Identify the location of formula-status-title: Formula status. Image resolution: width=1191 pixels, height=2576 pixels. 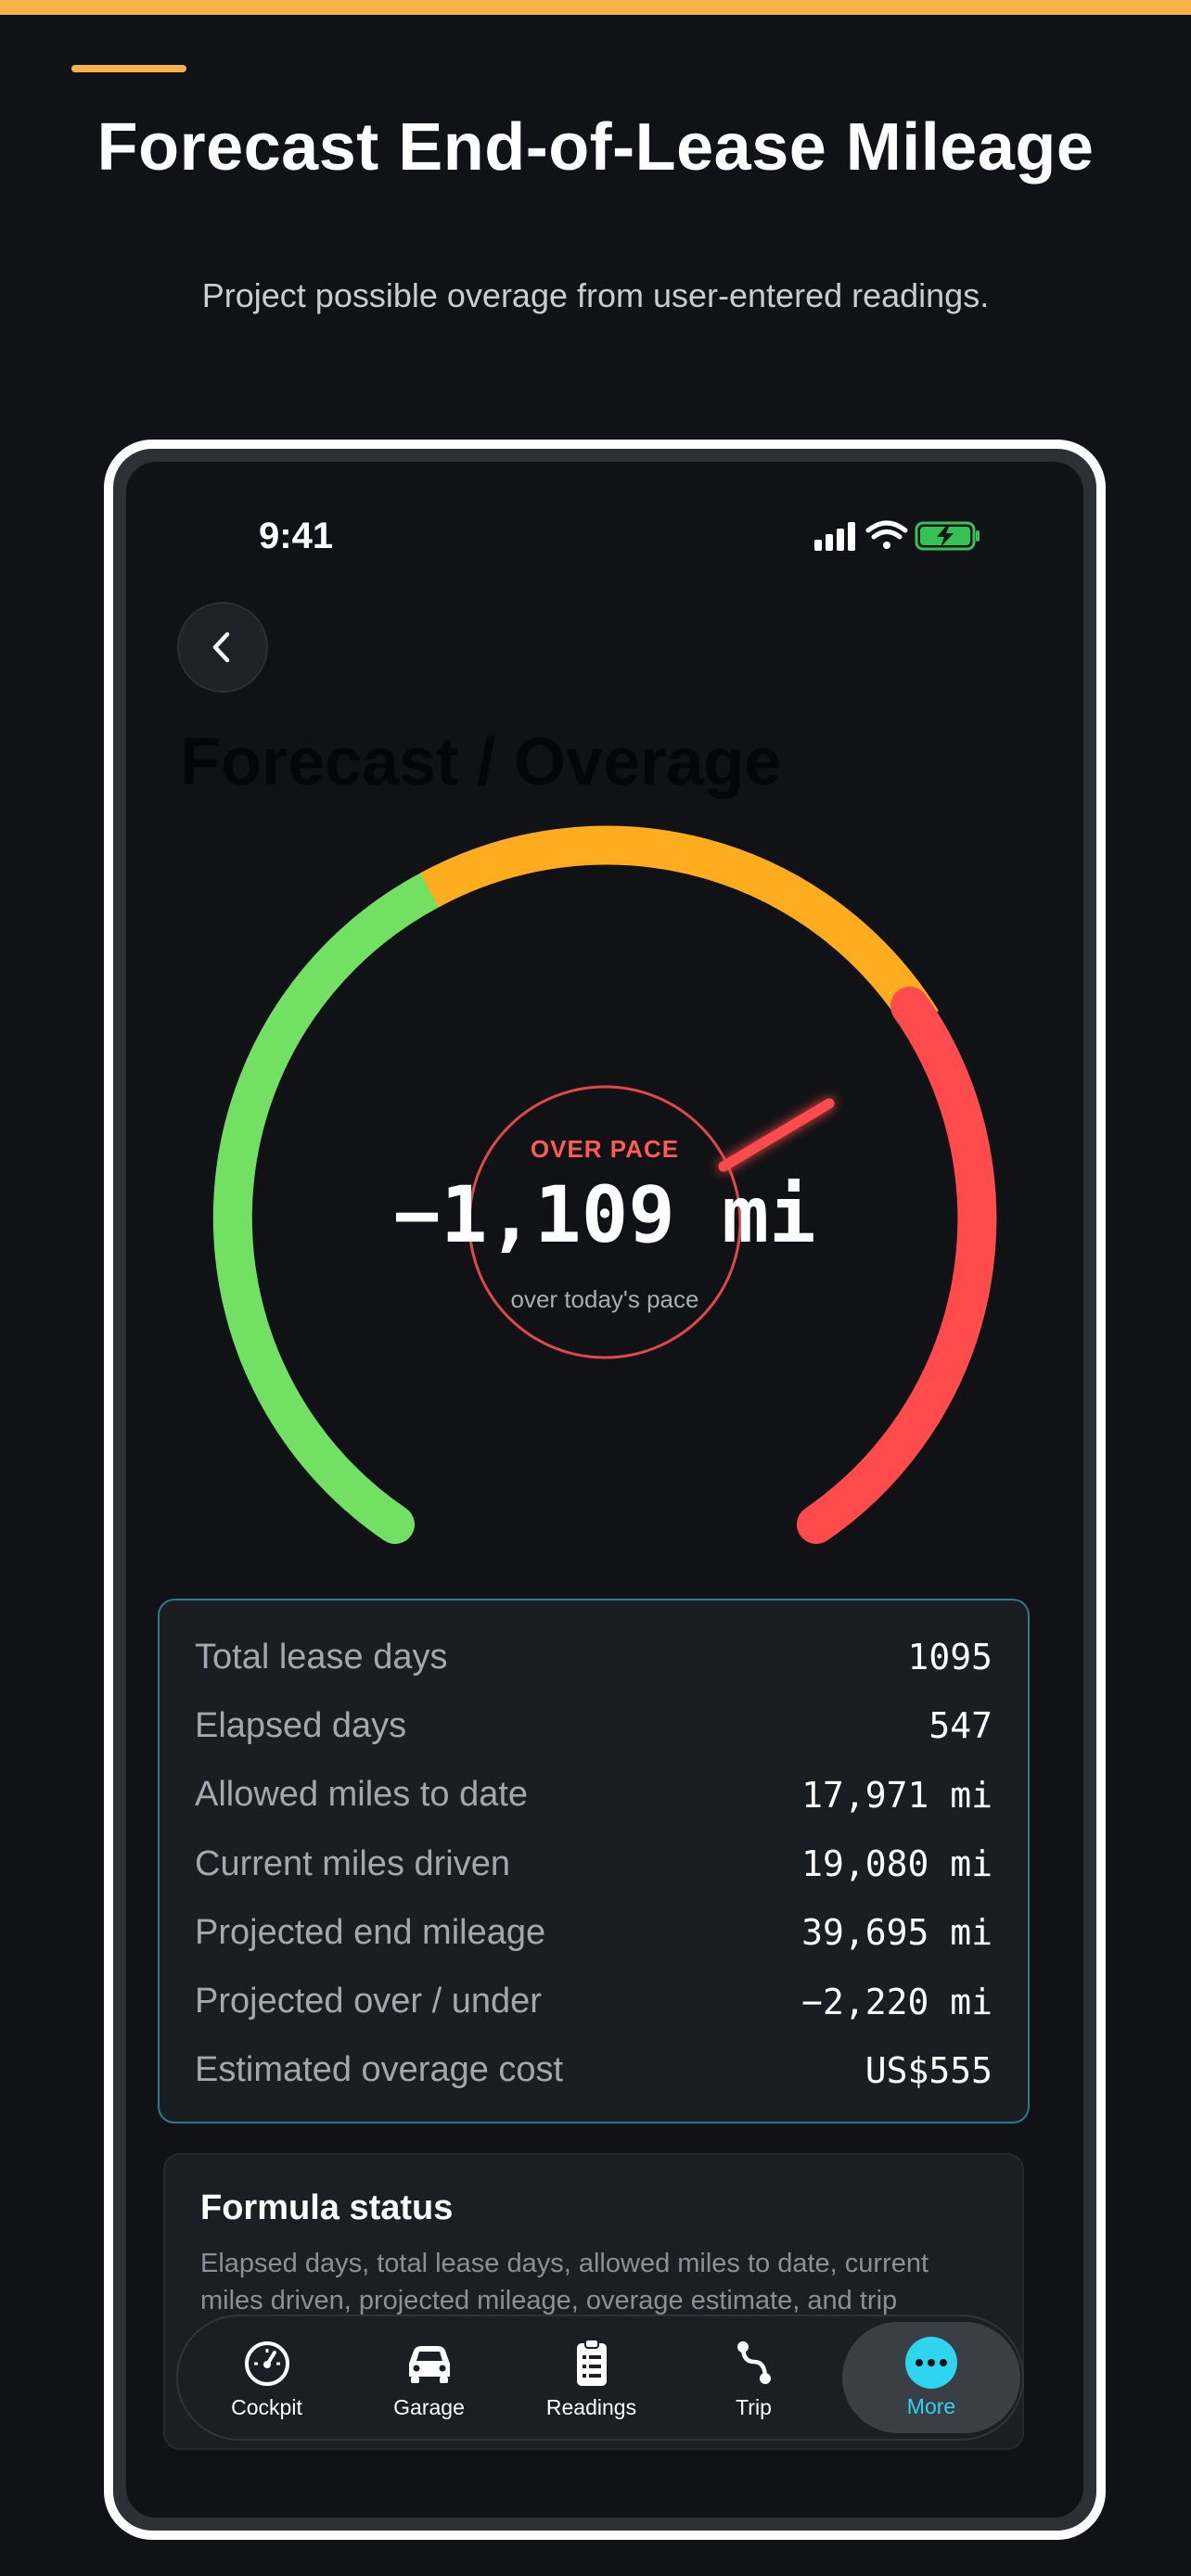
(327, 2207).